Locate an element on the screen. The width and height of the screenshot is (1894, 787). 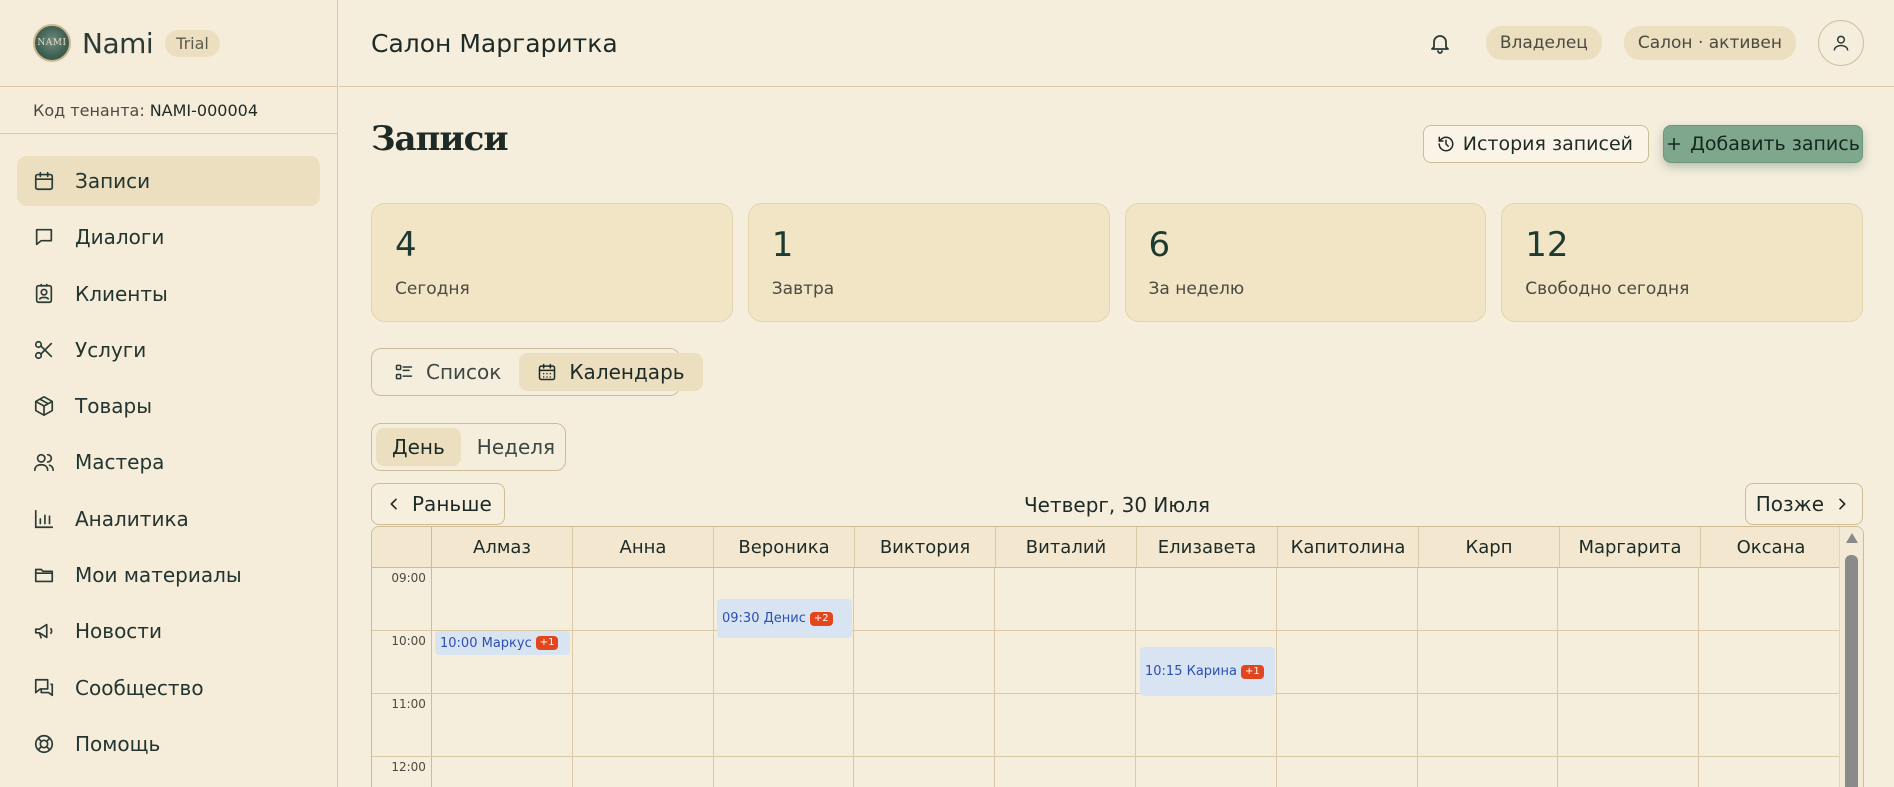
sidebar-item-materials: Мои материалы is located at coordinates (168, 575).